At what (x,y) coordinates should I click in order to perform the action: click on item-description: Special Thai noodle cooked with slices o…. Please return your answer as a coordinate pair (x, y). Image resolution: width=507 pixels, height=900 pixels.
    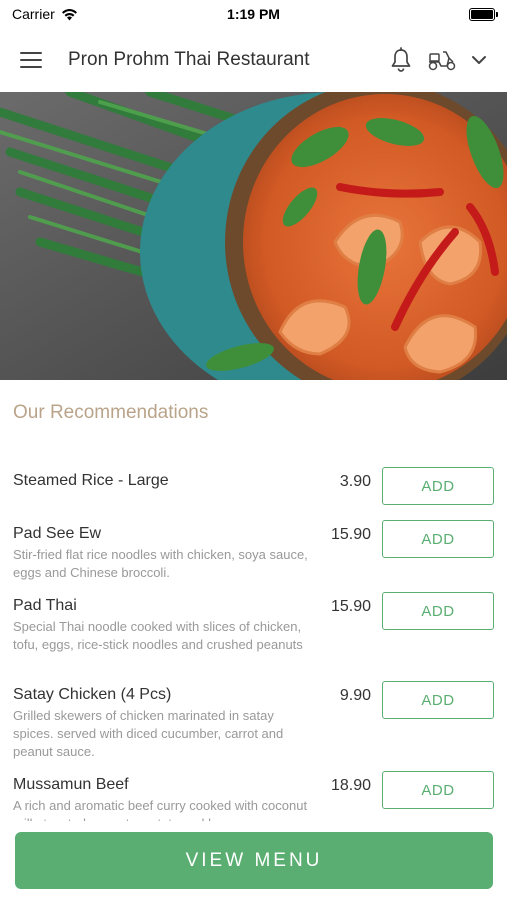
    Looking at the image, I should click on (158, 635).